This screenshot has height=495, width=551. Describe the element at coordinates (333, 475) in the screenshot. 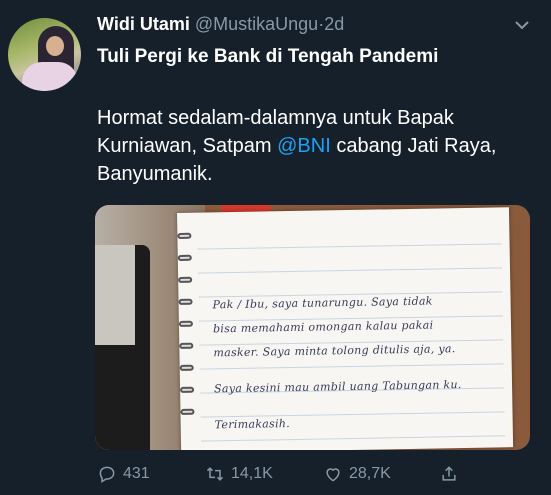

I see `heart-icon` at that location.